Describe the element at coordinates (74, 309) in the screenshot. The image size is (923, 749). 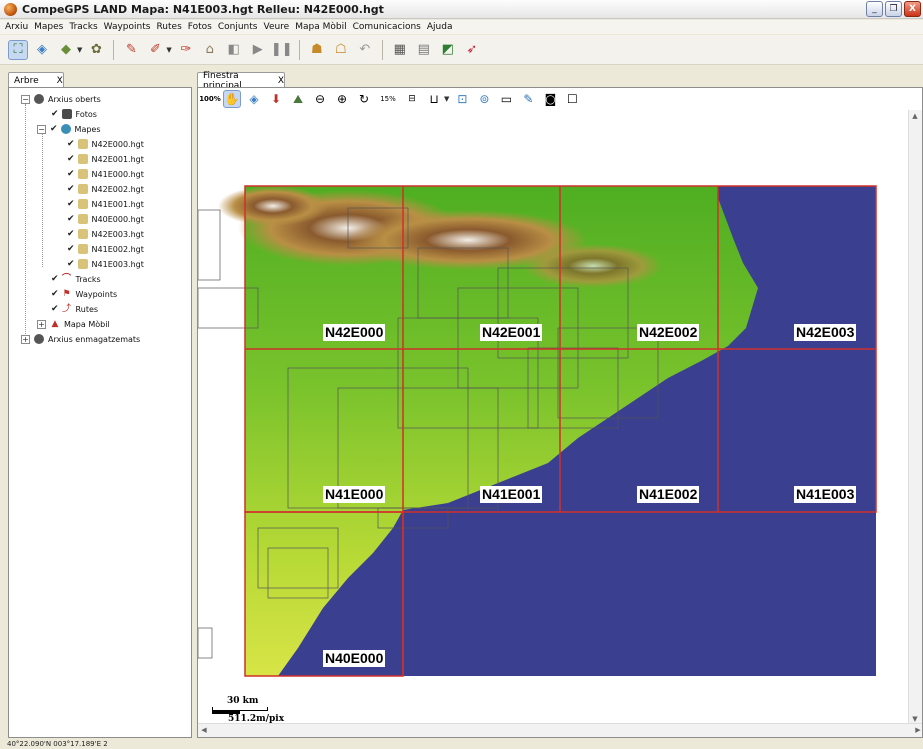
I see `tree-node-routes: ✔ ⤴ Rutes` at that location.